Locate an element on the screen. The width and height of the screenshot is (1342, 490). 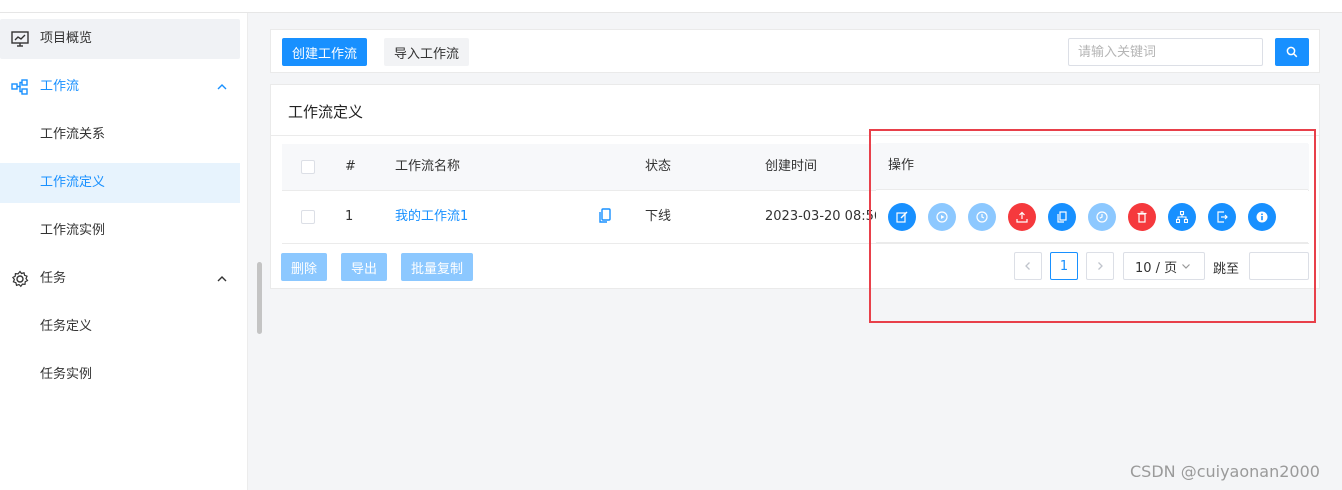
page-size-select: 10 / 页 is located at coordinates (1164, 266).